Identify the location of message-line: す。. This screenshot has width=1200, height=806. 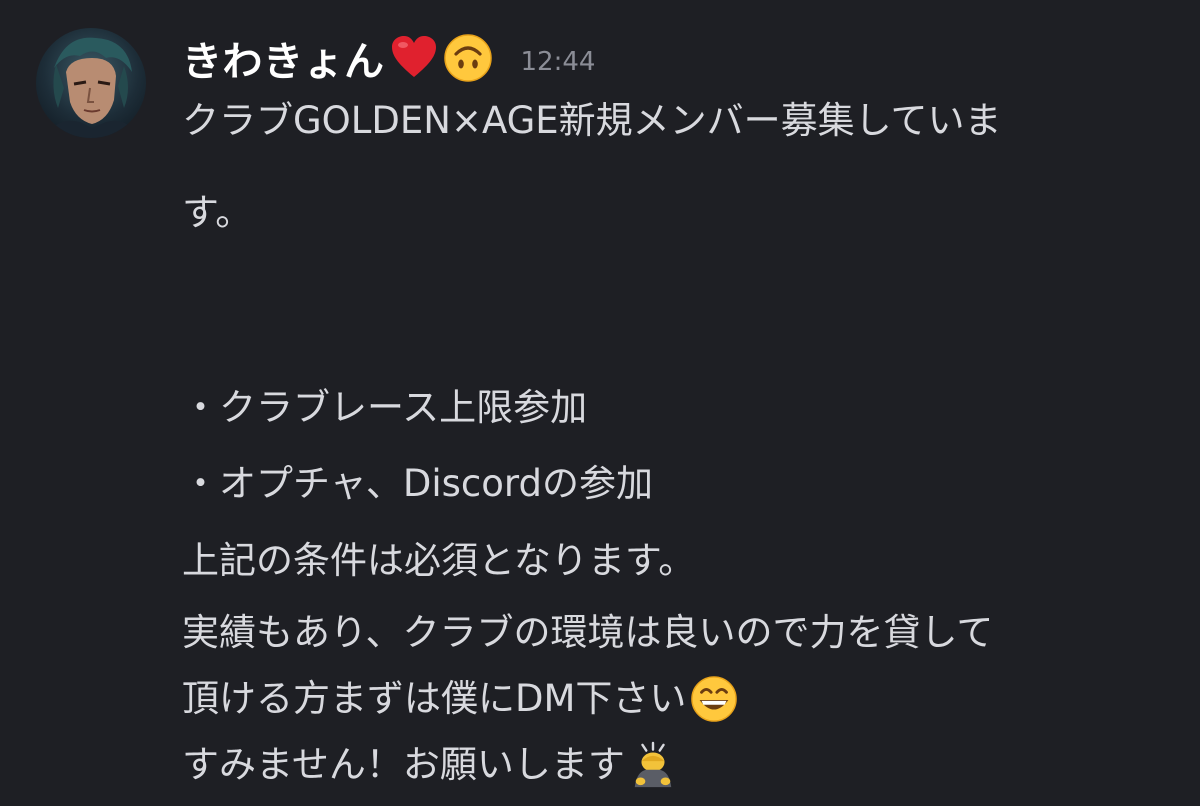
(217, 212).